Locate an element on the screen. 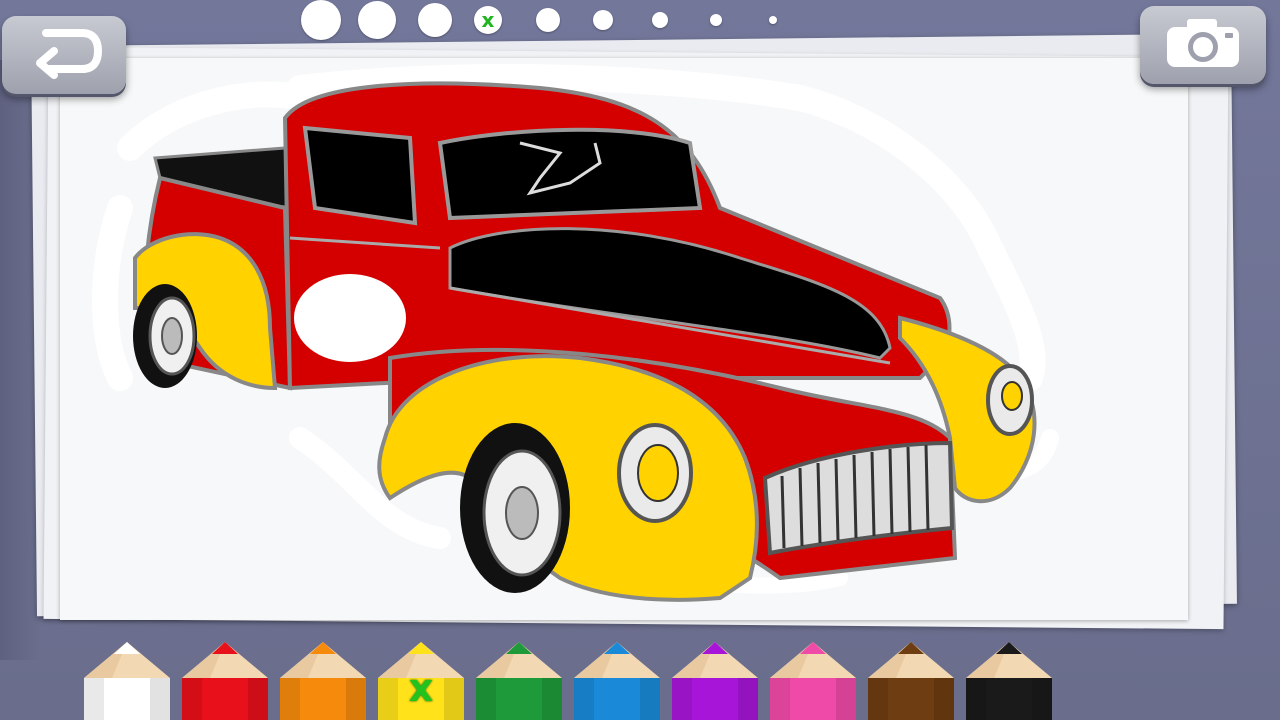 The height and width of the screenshot is (720, 1280). windshield is located at coordinates (570, 174).